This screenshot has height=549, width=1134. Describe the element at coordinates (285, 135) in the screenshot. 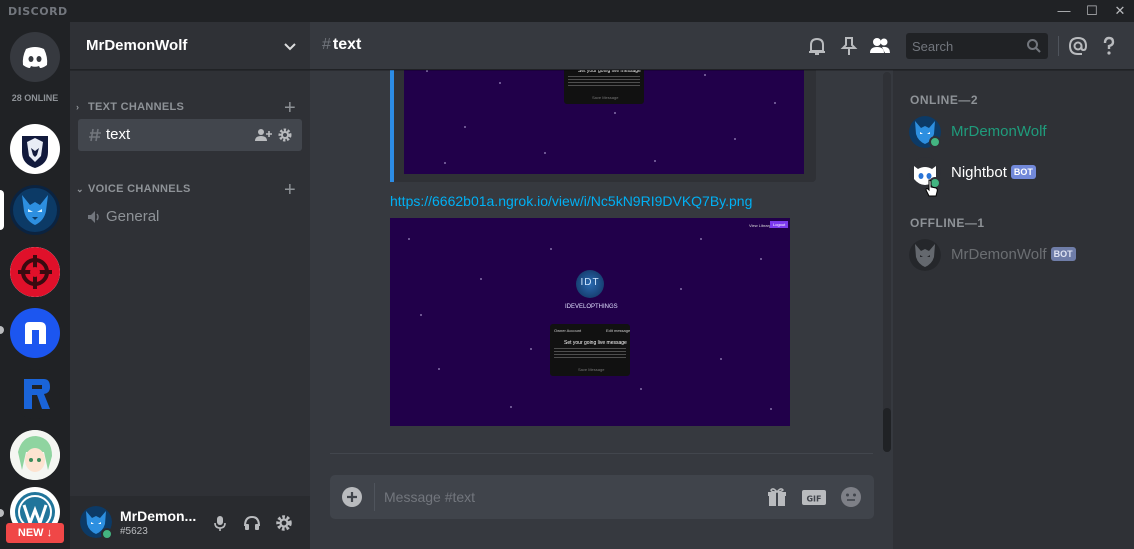

I see `gear-icon` at that location.